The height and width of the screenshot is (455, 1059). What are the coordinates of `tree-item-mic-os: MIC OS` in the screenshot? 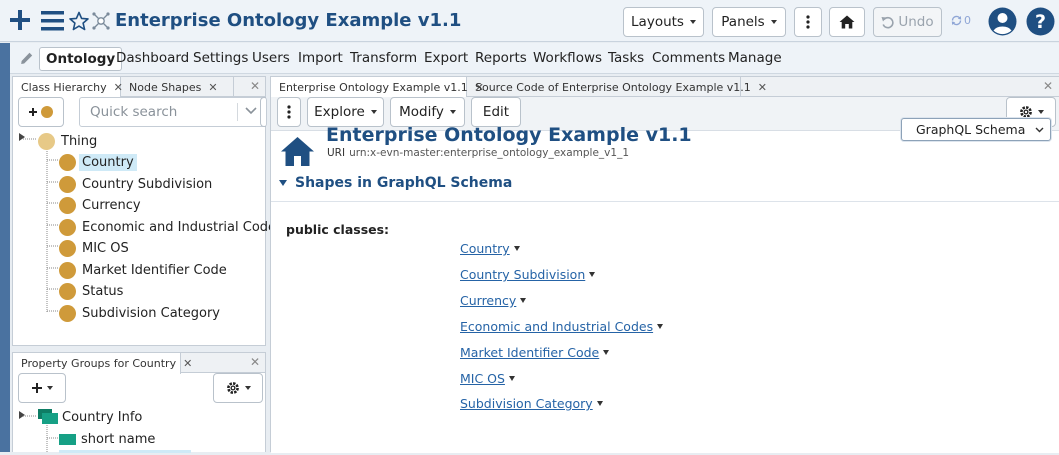 It's located at (94, 248).